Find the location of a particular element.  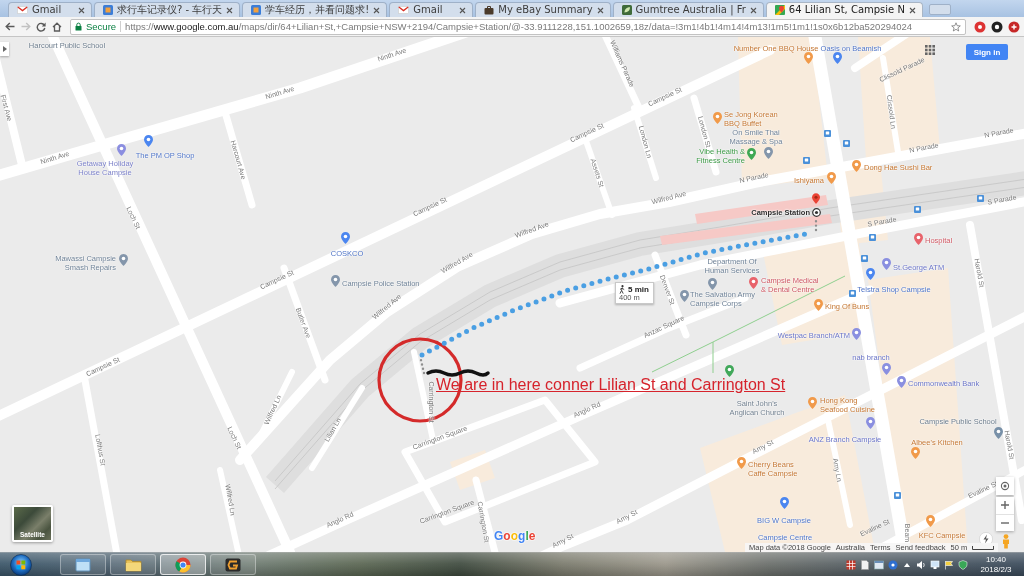

pegman-icon is located at coordinates (1006, 541).